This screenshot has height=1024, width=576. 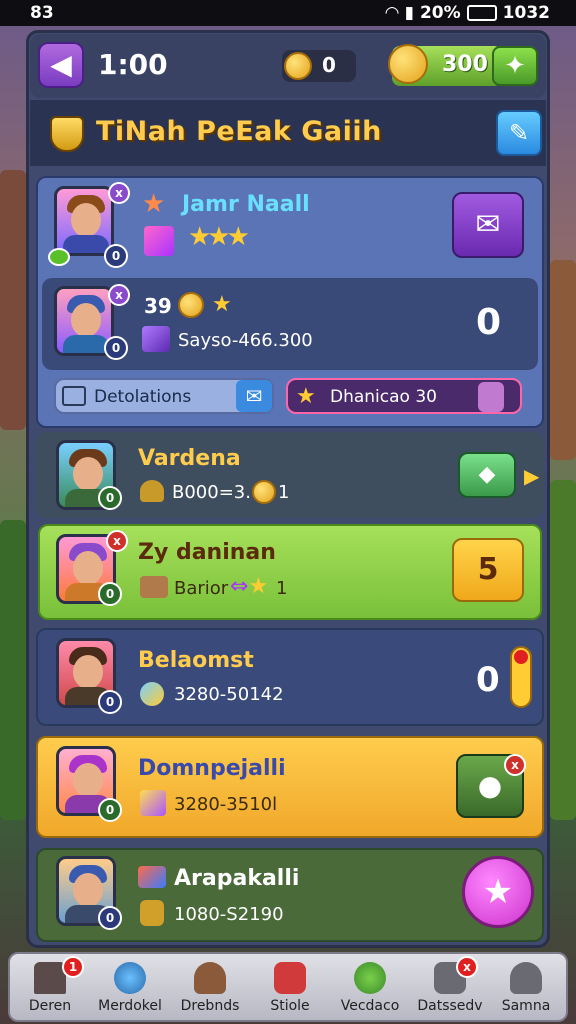 What do you see at coordinates (290, 978) in the screenshot?
I see `shop-icon` at bounding box center [290, 978].